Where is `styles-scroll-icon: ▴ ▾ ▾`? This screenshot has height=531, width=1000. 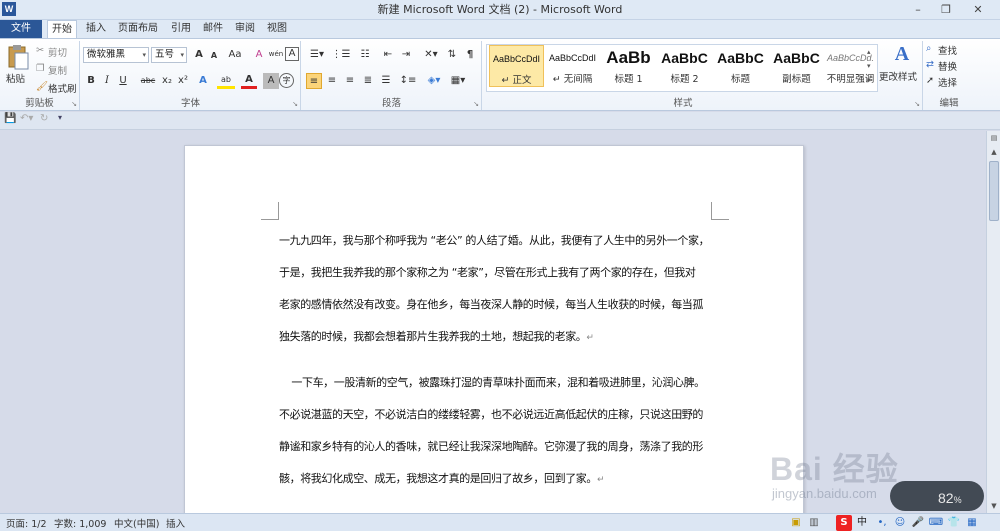 styles-scroll-icon: ▴ ▾ ▾ is located at coordinates (869, 66).